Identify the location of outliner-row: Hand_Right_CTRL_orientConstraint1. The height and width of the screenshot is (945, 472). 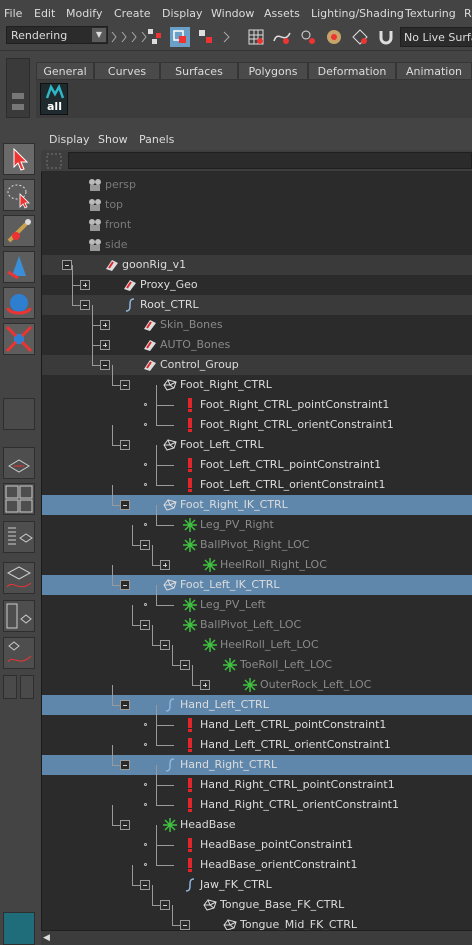
(257, 800).